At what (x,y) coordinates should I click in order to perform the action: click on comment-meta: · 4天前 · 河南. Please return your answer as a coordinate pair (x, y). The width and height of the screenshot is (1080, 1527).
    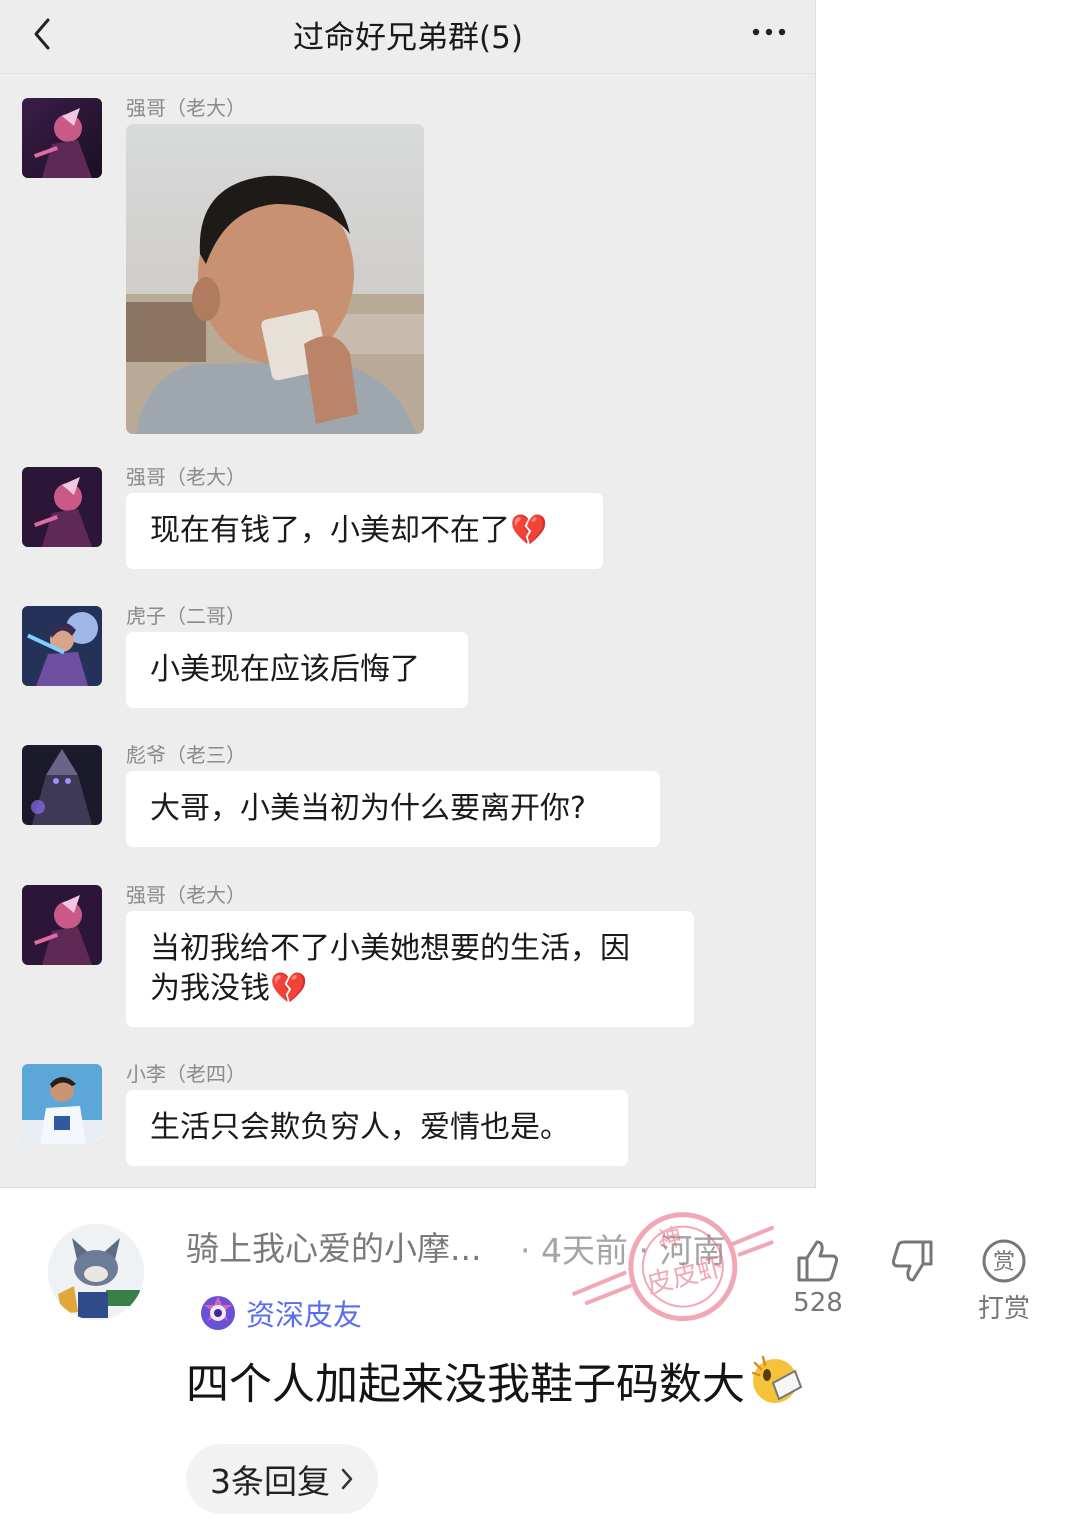
    Looking at the image, I should click on (623, 1250).